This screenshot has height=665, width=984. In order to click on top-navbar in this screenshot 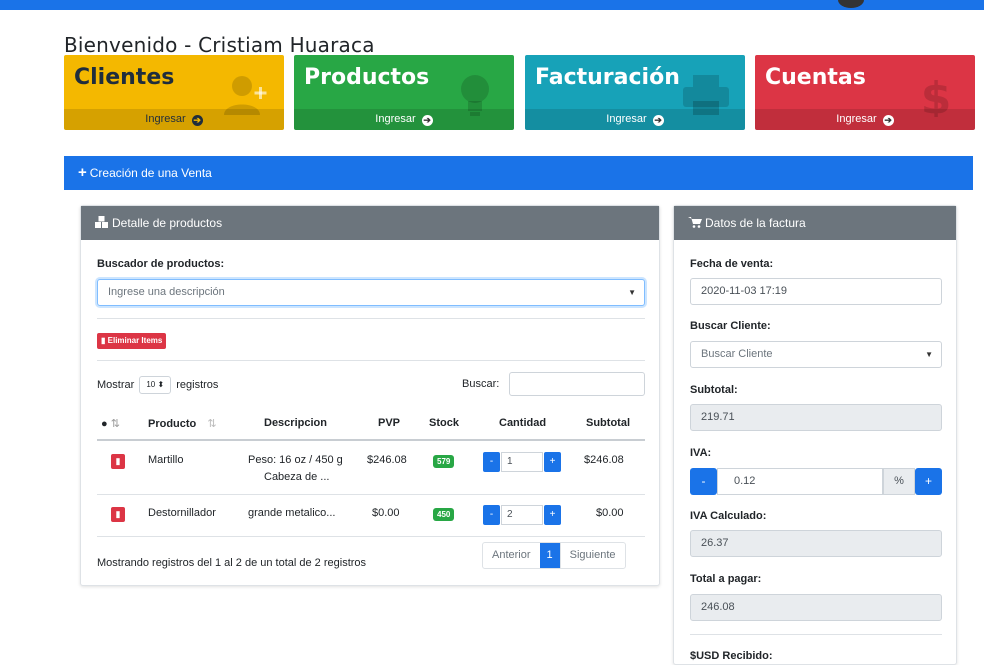, I will do `click(492, 5)`.